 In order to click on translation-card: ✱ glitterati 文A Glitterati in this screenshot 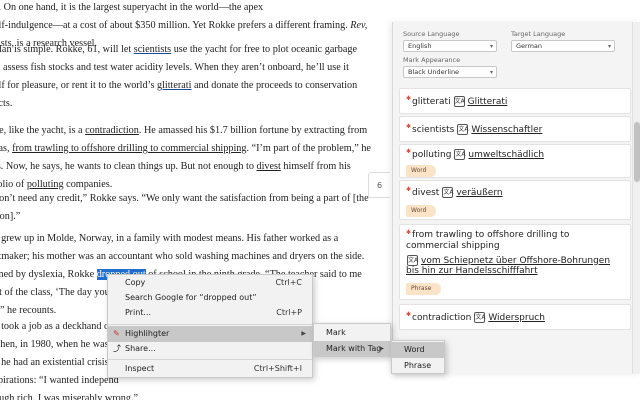, I will do `click(515, 101)`.